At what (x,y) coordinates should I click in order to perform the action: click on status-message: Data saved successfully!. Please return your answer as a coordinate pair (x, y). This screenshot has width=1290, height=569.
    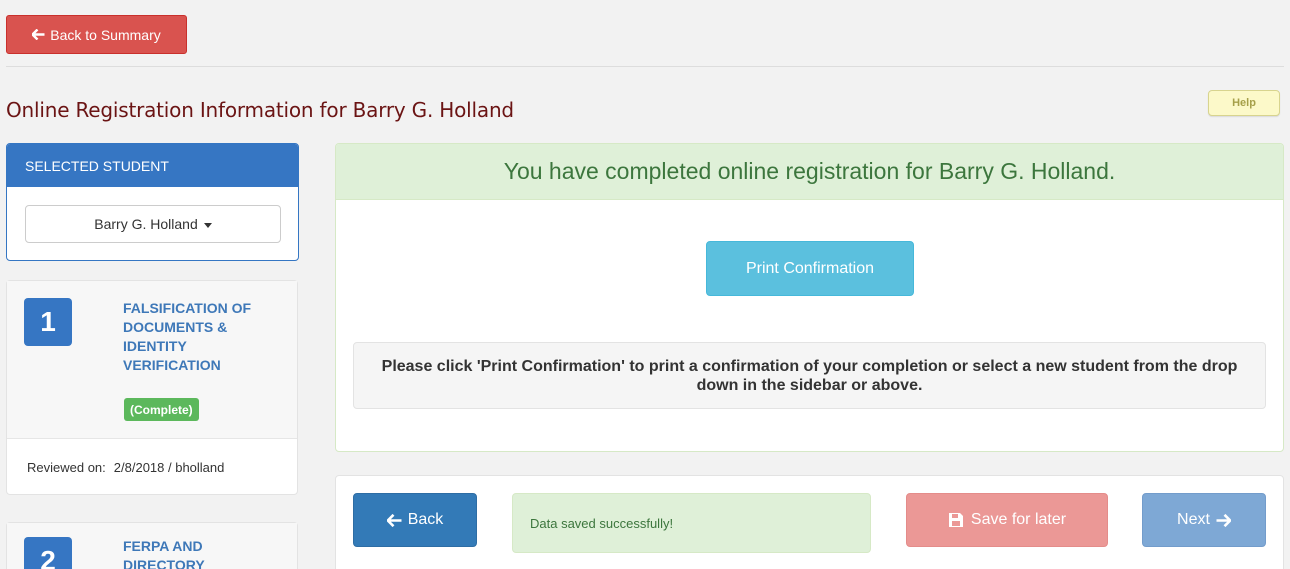
    Looking at the image, I should click on (691, 523).